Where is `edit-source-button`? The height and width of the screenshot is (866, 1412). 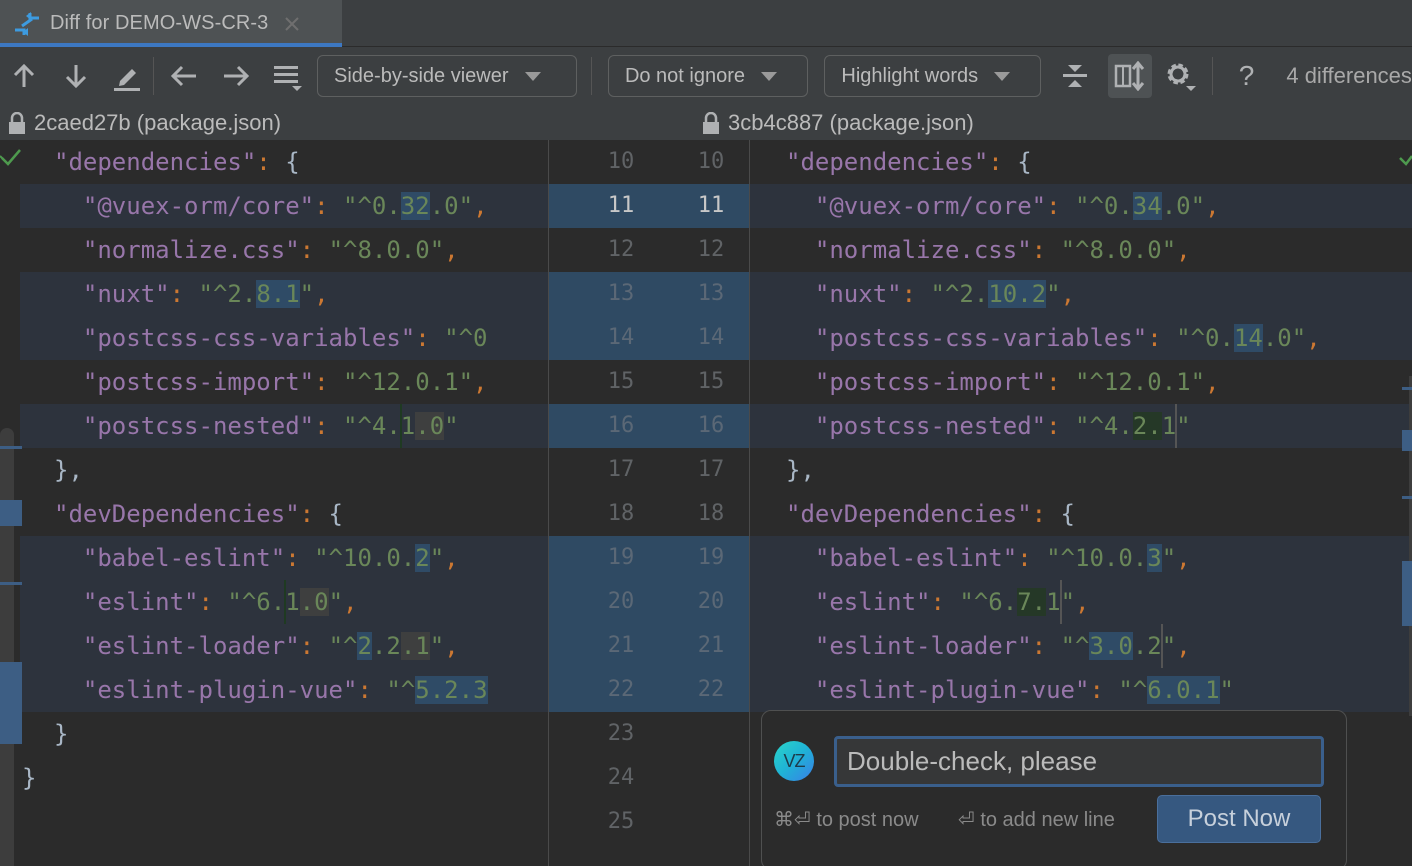
edit-source-button is located at coordinates (127, 76).